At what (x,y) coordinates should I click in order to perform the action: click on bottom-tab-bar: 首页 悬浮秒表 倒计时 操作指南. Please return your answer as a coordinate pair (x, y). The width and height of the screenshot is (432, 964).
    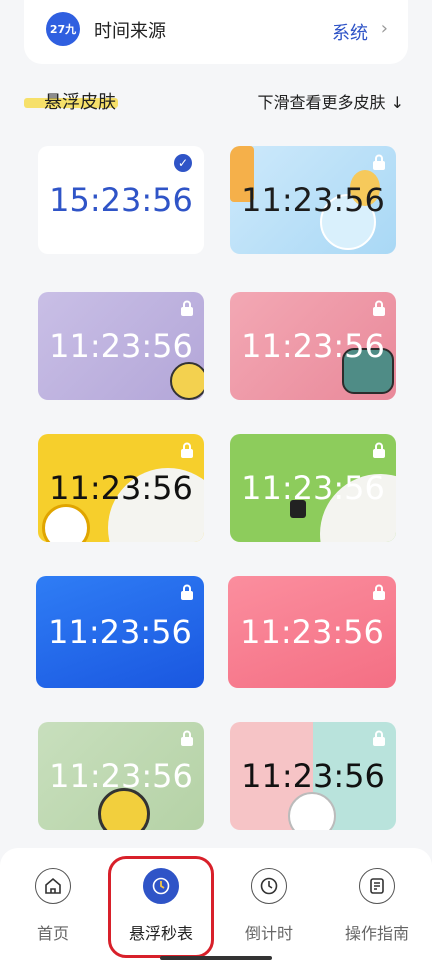
    Looking at the image, I should click on (216, 906).